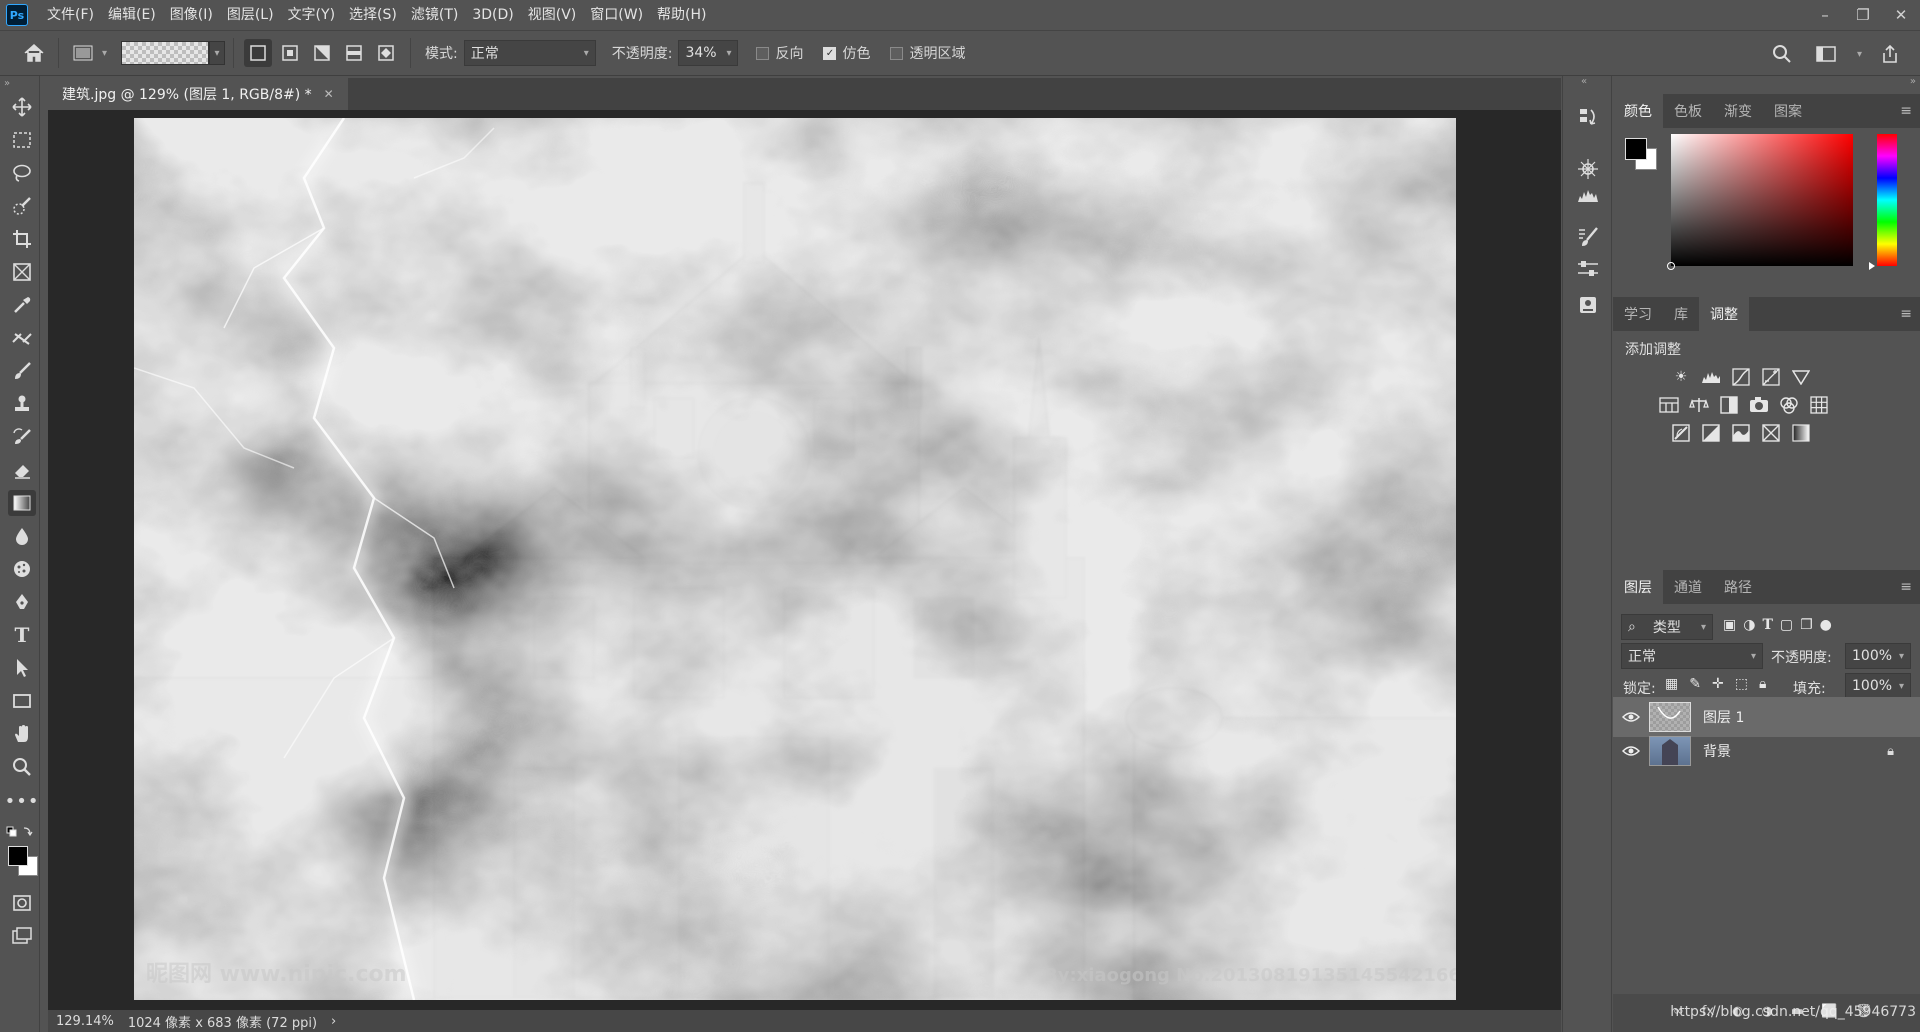  Describe the element at coordinates (1766, 751) in the screenshot. I see `layer-row-background: 背景 🔒︎` at that location.